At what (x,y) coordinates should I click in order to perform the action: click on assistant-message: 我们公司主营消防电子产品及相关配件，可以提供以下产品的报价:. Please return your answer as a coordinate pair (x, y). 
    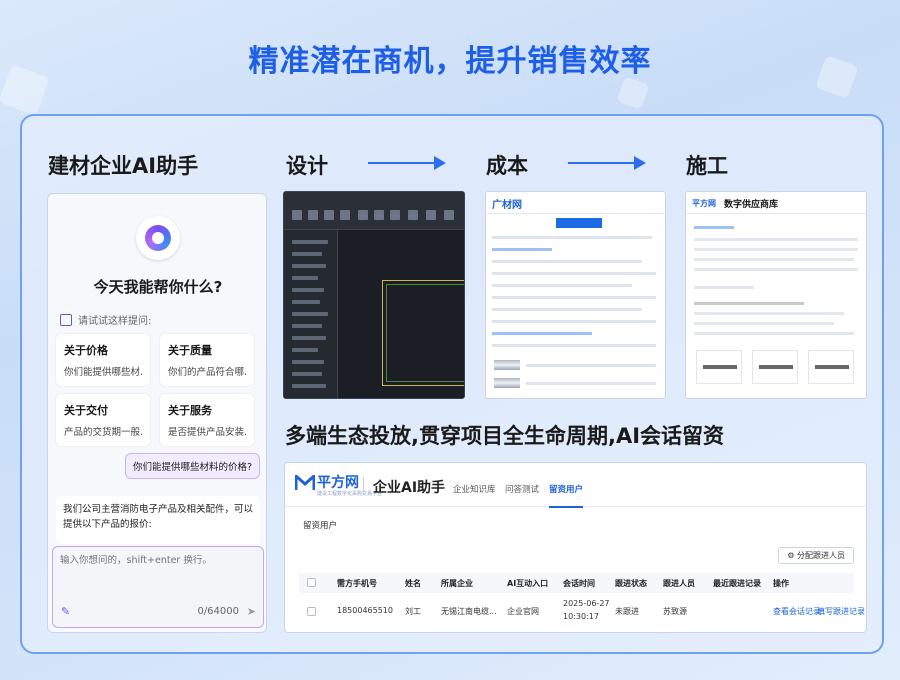
    Looking at the image, I should click on (158, 520).